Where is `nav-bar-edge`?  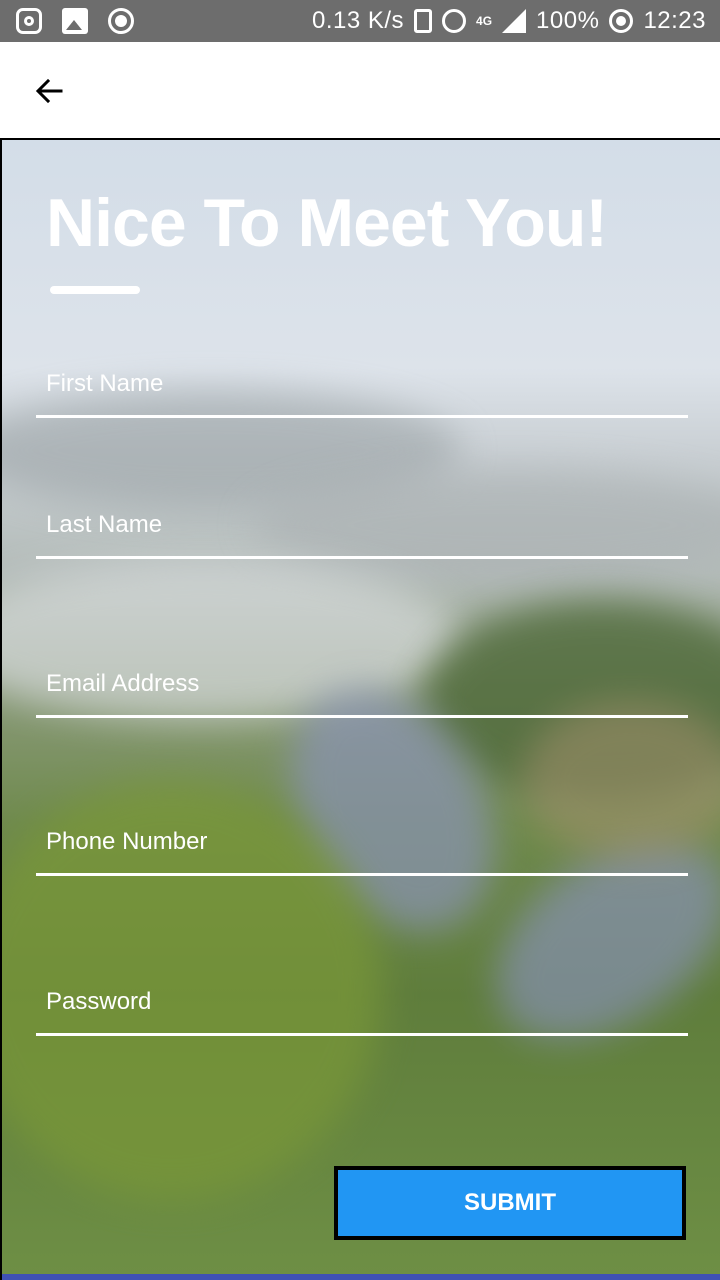
nav-bar-edge is located at coordinates (361, 1277).